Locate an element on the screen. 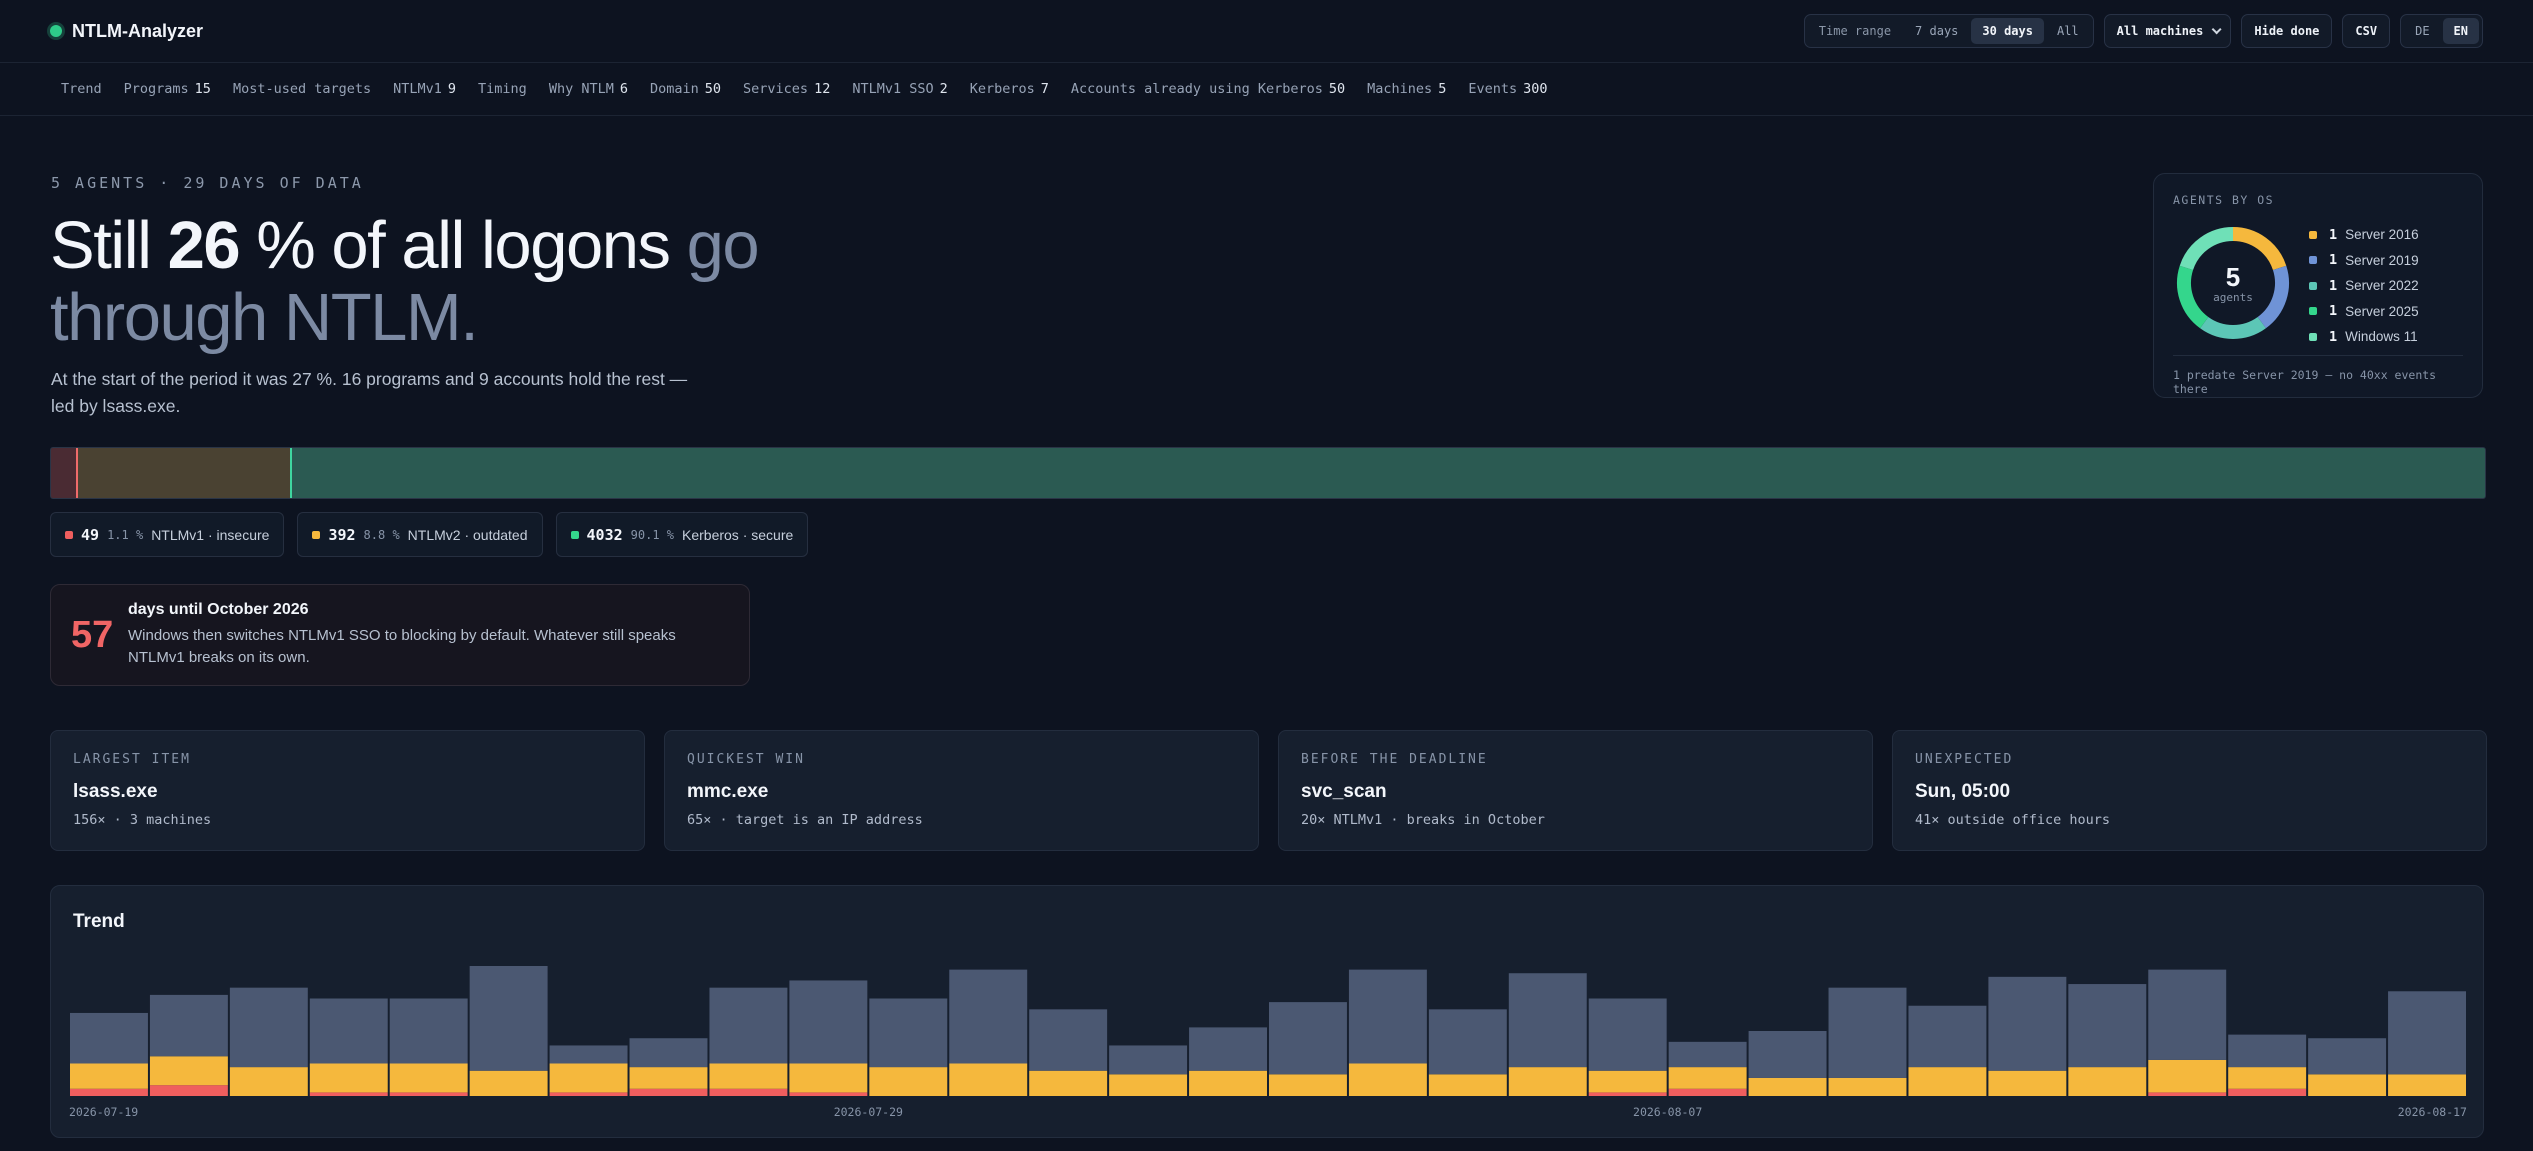 Image resolution: width=2533 pixels, height=1151 pixels. tab-count: 9 is located at coordinates (452, 89).